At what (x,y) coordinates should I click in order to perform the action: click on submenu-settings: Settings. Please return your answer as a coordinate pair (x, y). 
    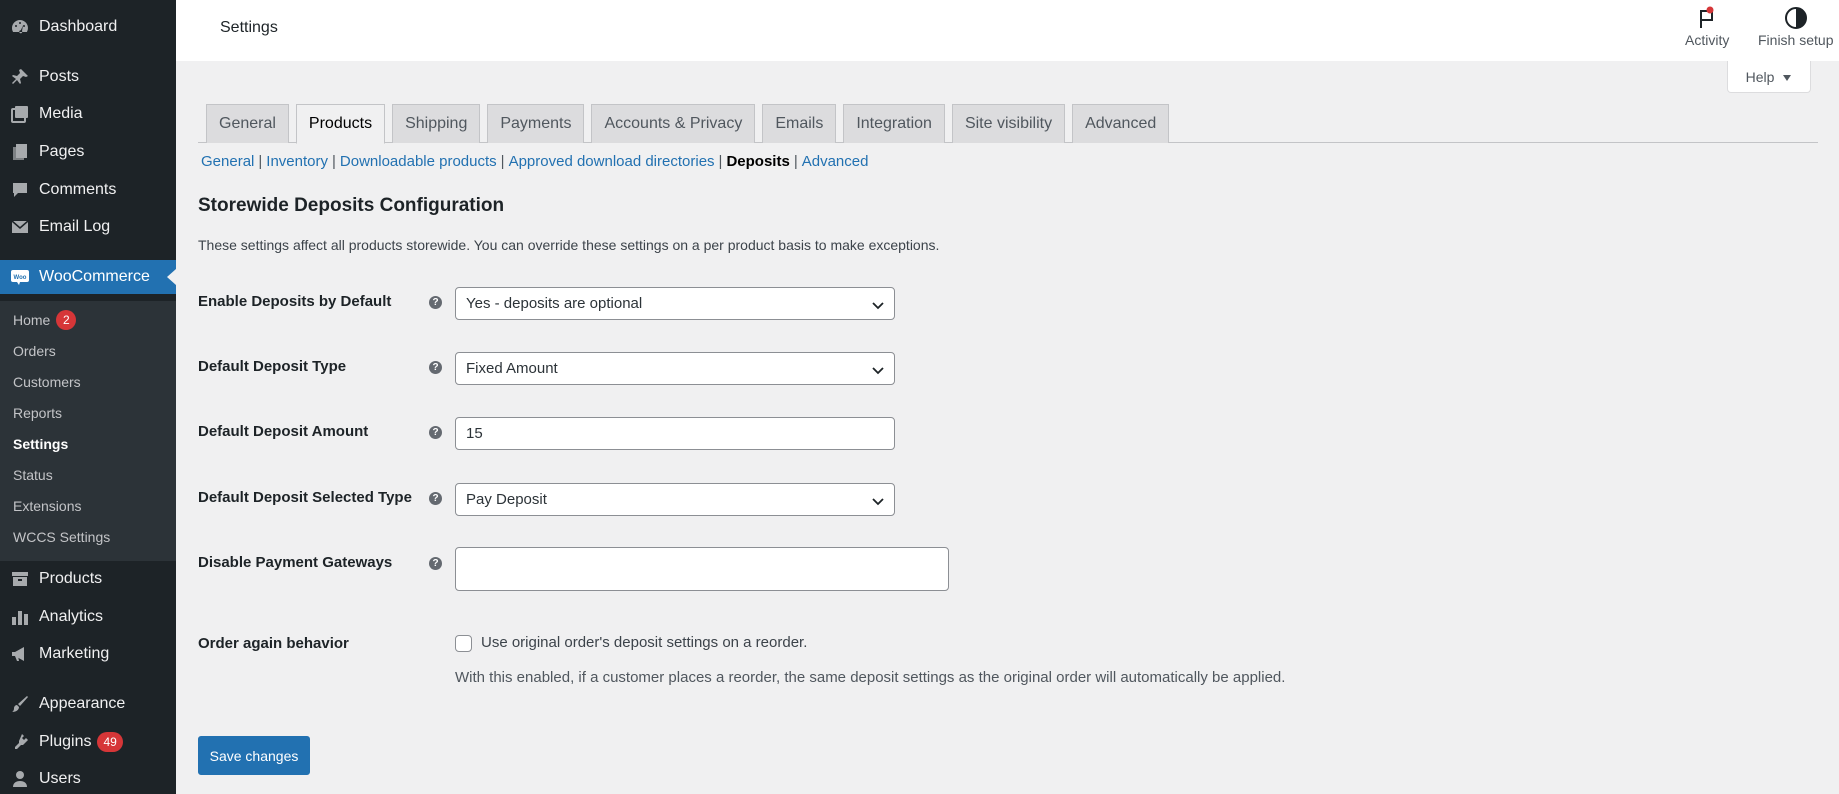
    Looking at the image, I should click on (40, 444).